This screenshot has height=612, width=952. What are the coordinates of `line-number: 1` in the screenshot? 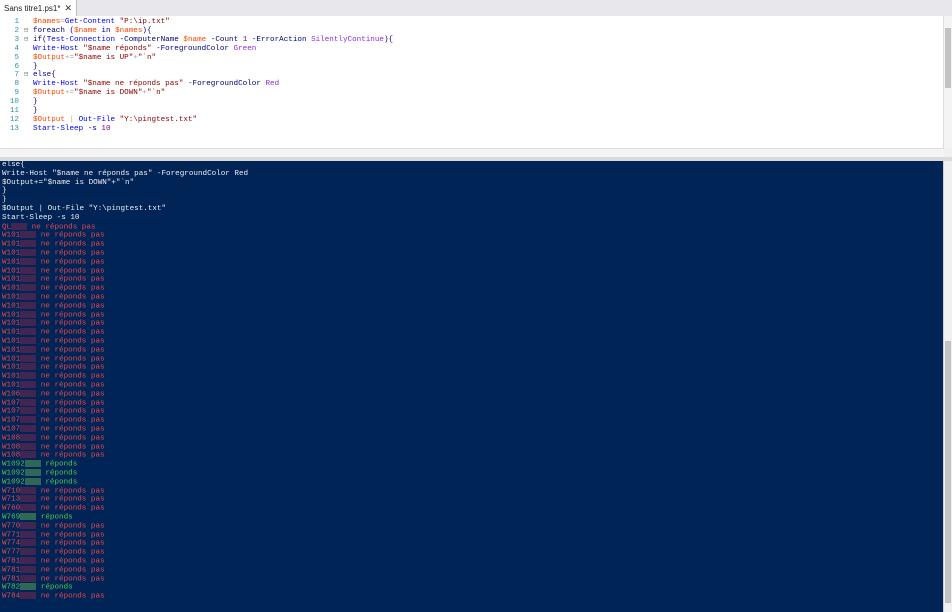 It's located at (16, 22).